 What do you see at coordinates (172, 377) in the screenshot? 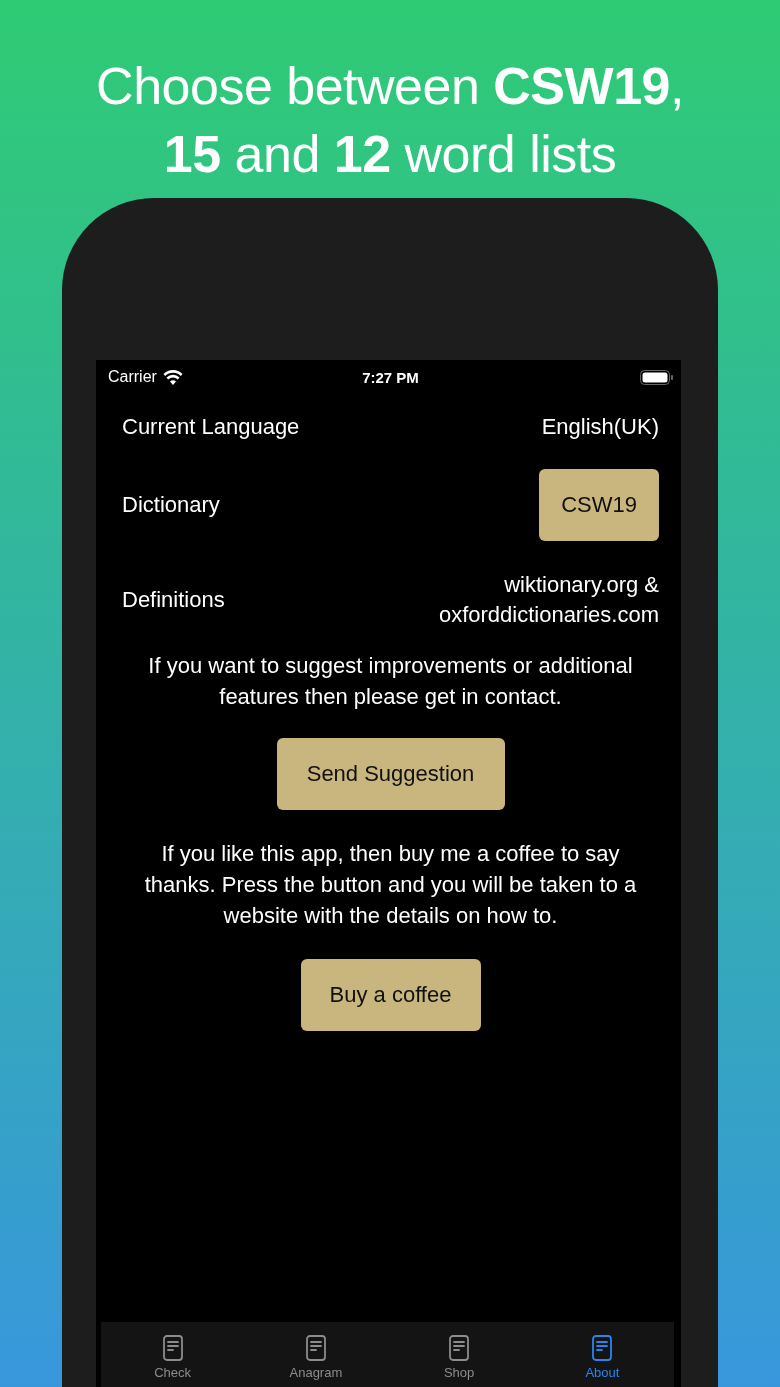
I see `wifi-icon` at bounding box center [172, 377].